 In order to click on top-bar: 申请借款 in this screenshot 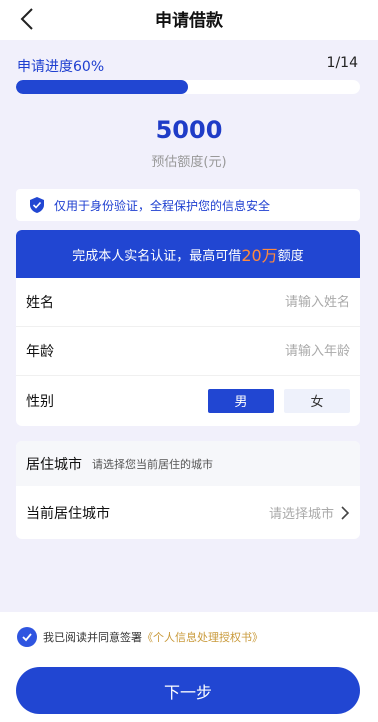, I will do `click(189, 20)`.